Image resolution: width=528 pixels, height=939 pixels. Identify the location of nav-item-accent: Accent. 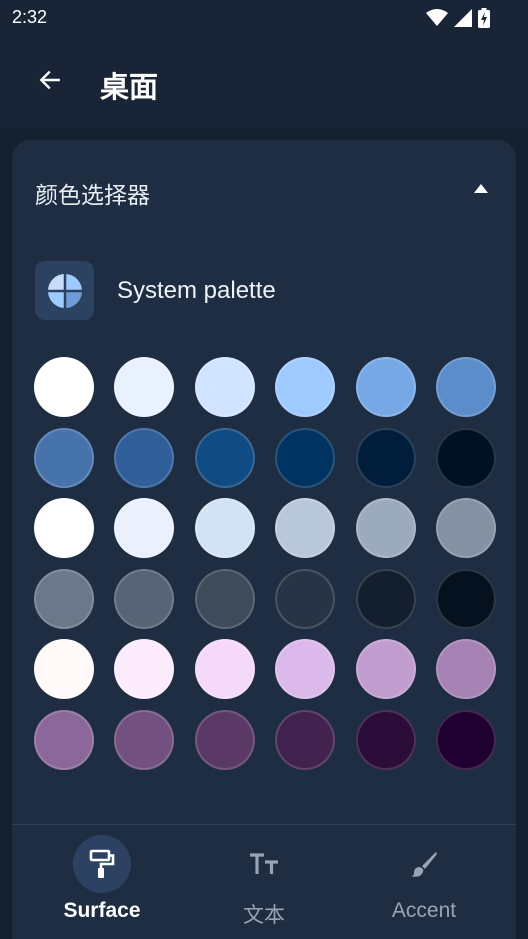
(424, 880).